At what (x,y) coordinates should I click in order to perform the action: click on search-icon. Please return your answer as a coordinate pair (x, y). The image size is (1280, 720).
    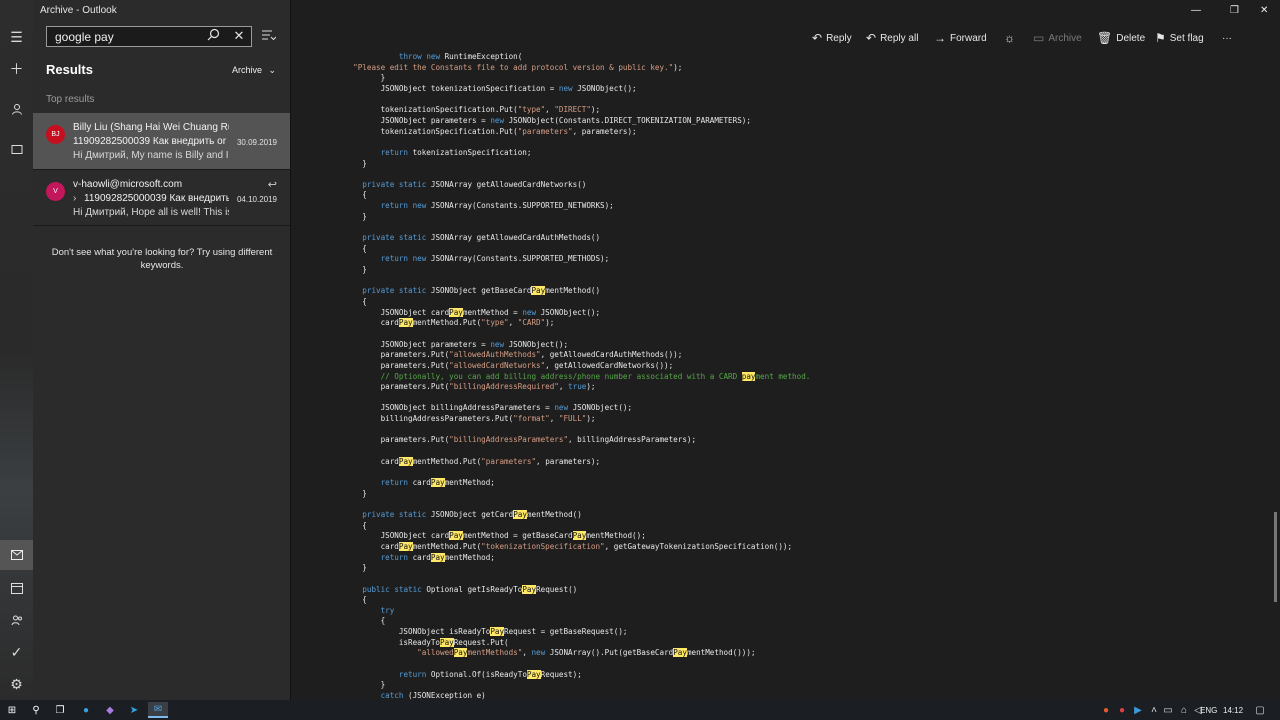
    Looking at the image, I should click on (213, 36).